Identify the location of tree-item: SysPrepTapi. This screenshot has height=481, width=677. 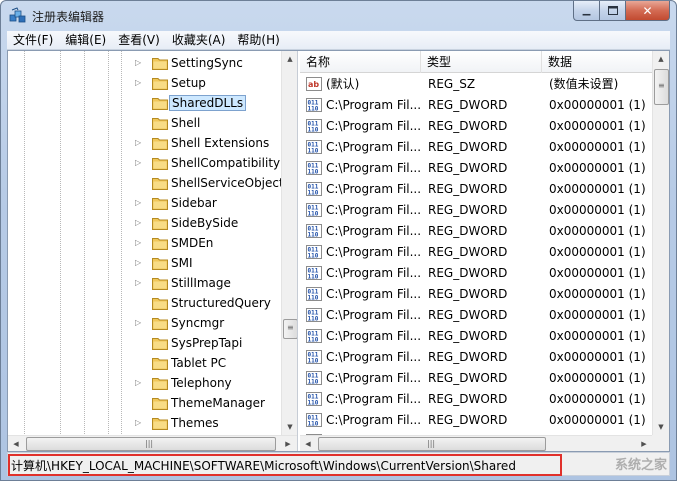
(145, 343).